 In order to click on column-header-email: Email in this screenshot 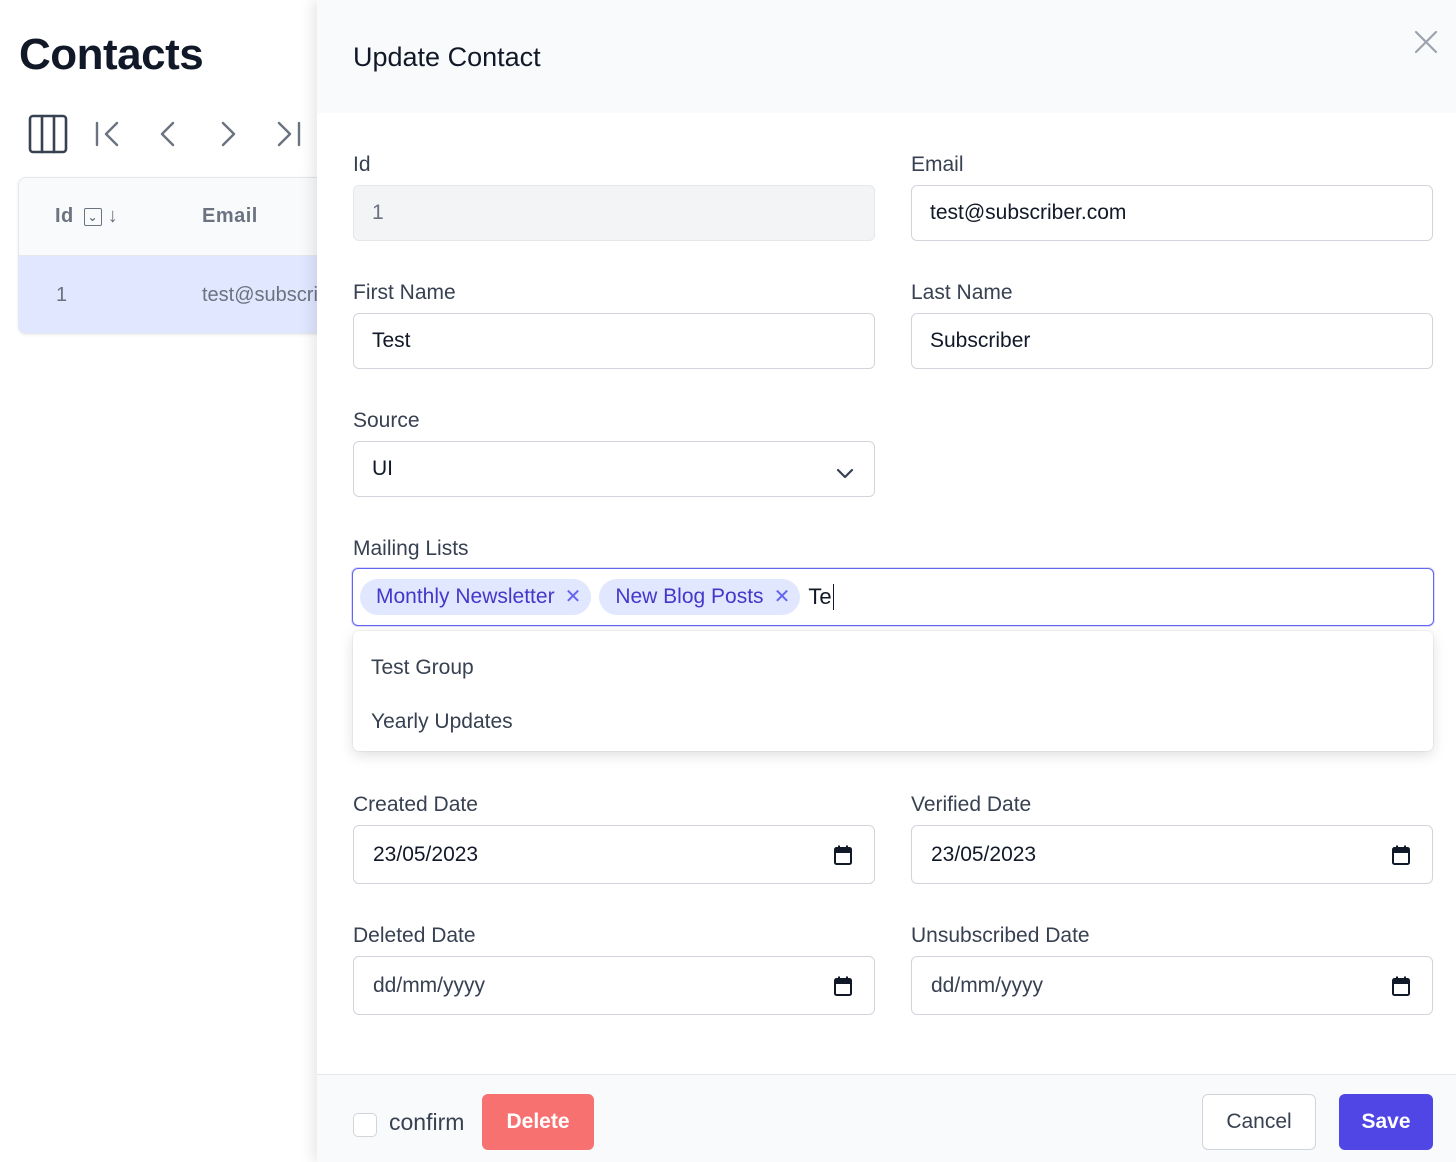, I will do `click(230, 216)`.